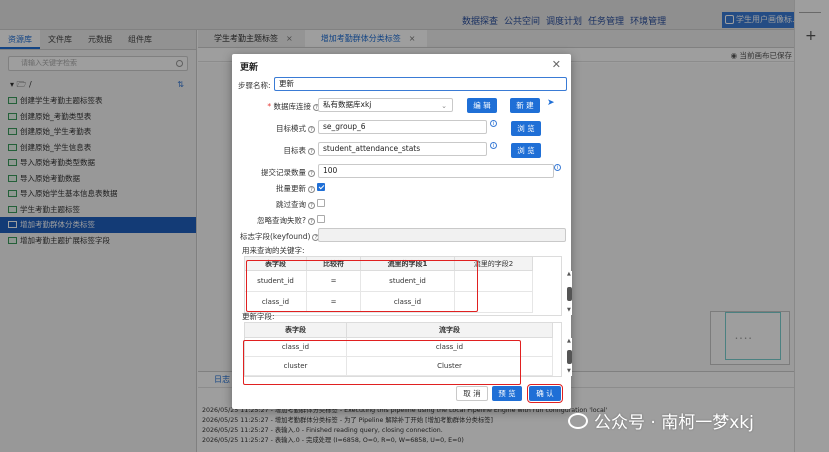  What do you see at coordinates (551, 103) in the screenshot?
I see `send-icon: ➤` at bounding box center [551, 103].